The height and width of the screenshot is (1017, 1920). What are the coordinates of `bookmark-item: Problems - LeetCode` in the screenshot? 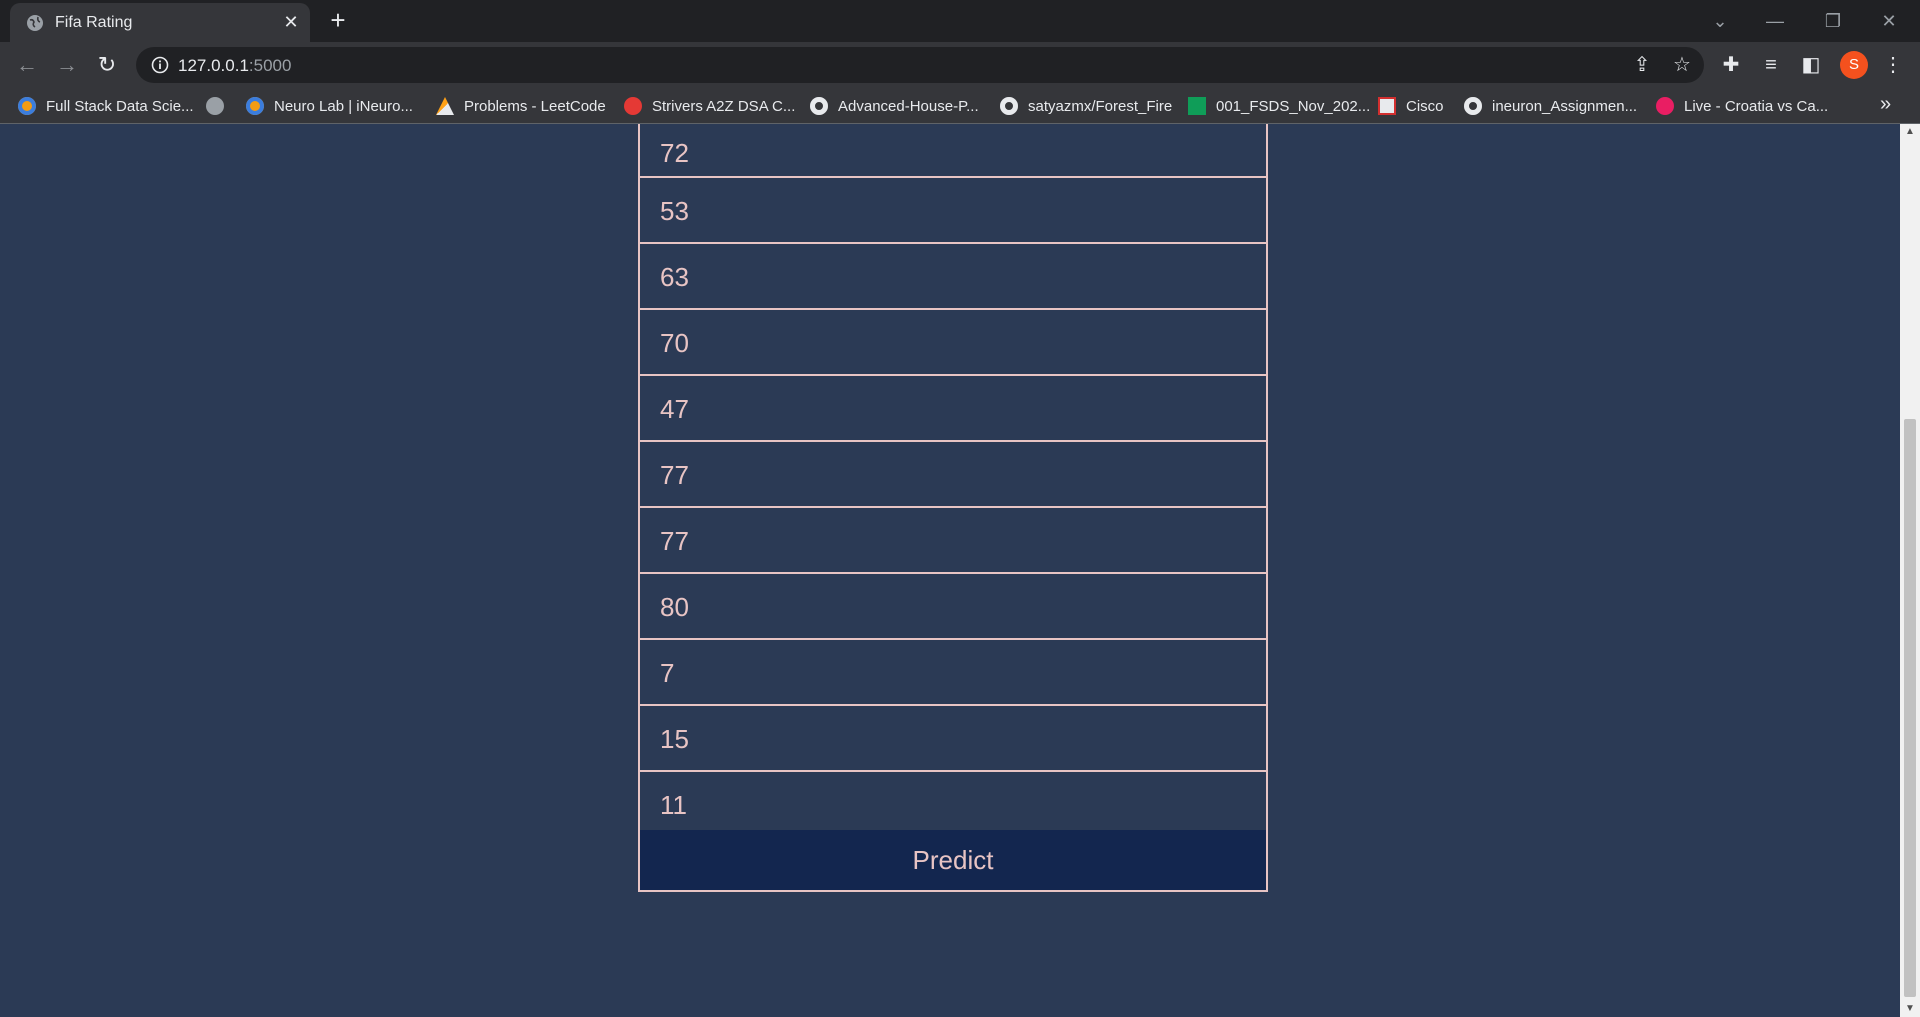 It's located at (521, 106).